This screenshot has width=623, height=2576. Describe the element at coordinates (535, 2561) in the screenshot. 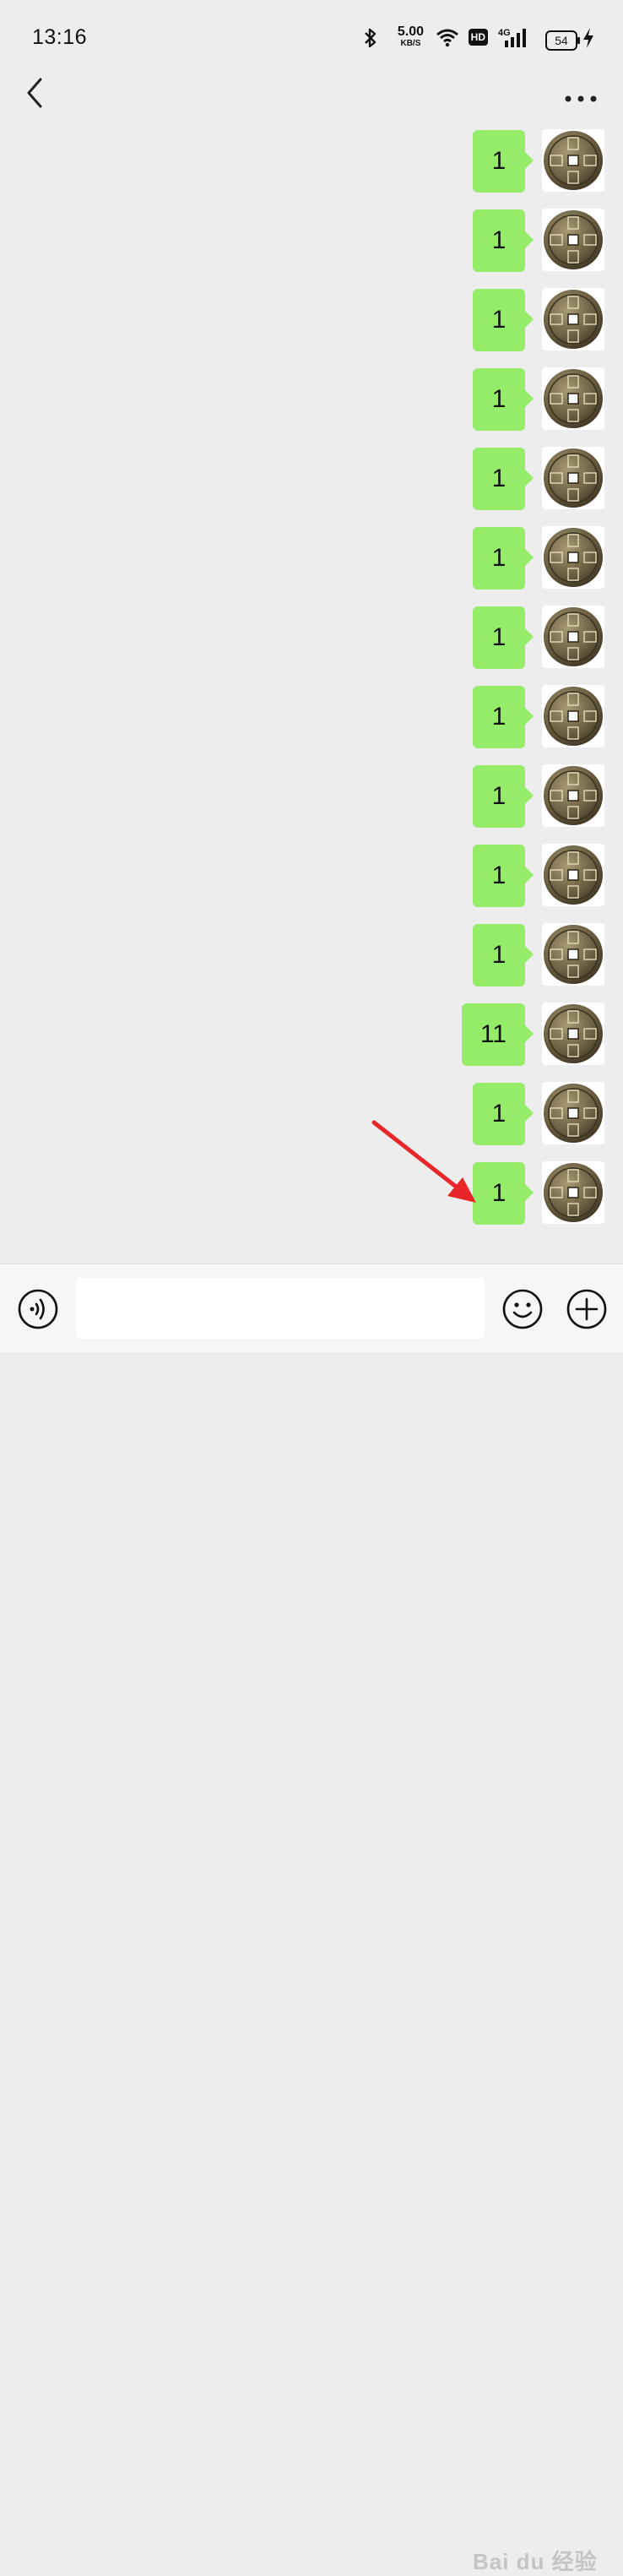

I see `watermark: Bai du 经验` at that location.